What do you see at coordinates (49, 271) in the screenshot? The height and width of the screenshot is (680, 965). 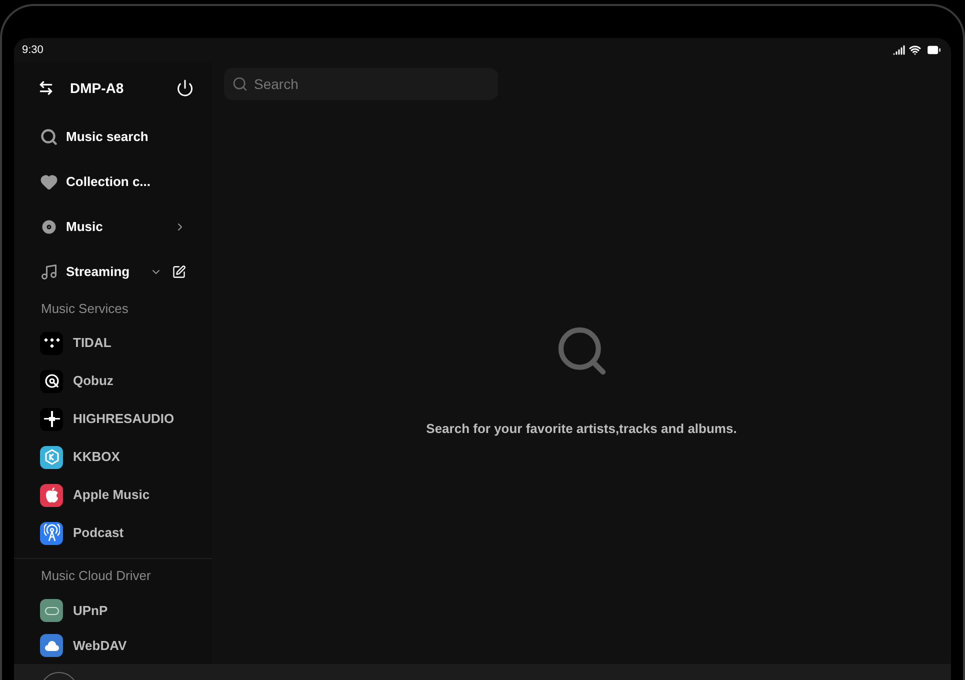 I see `music-note-icon` at bounding box center [49, 271].